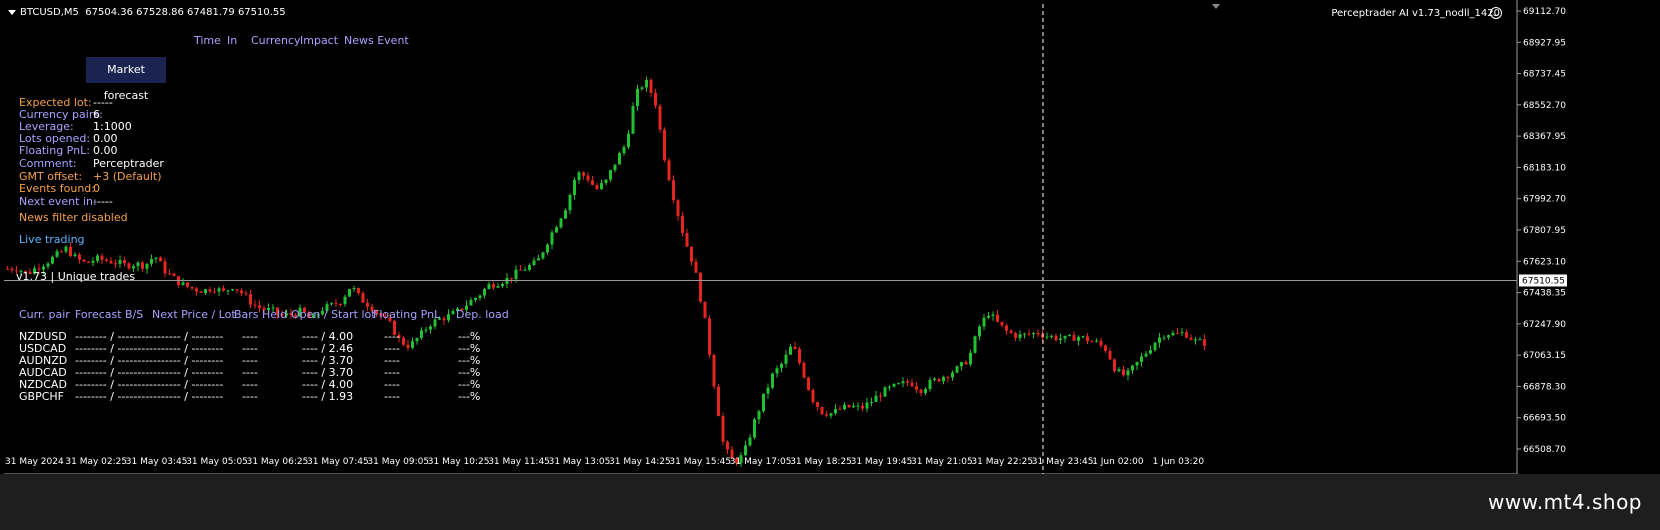 Image resolution: width=1660 pixels, height=530 pixels. I want to click on table-header-dep-load: Dep. load, so click(482, 314).